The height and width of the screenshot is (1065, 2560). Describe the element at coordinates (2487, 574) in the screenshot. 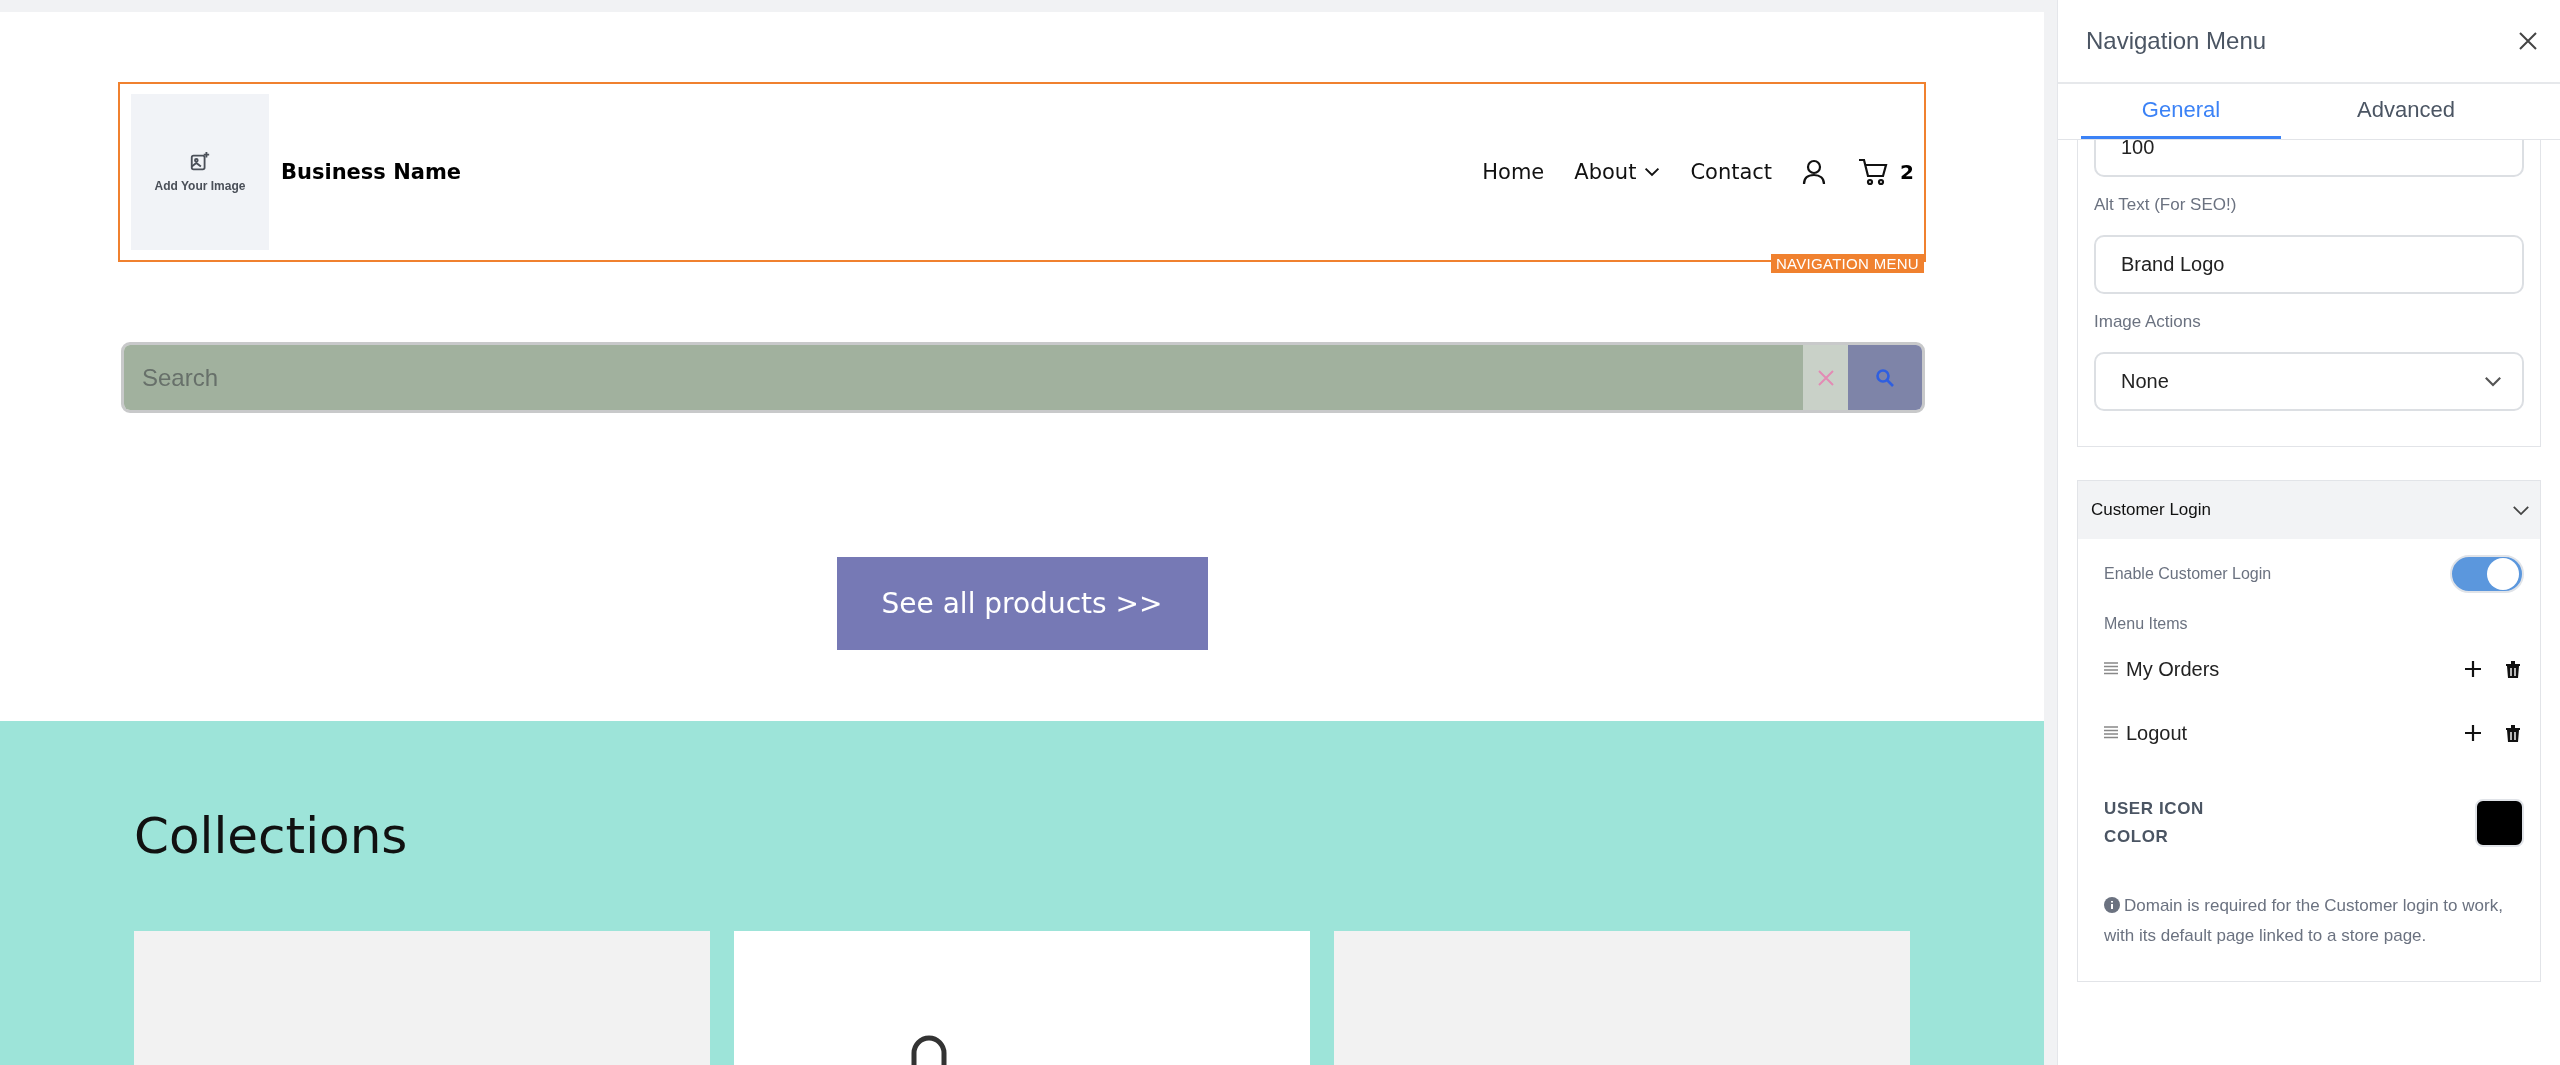

I see `toggle-switch` at that location.